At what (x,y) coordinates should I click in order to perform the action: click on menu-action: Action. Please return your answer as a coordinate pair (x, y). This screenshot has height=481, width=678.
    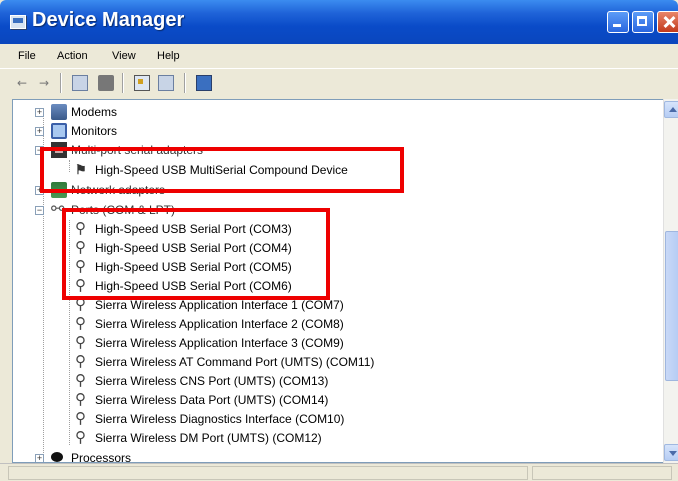
    Looking at the image, I should click on (72, 56).